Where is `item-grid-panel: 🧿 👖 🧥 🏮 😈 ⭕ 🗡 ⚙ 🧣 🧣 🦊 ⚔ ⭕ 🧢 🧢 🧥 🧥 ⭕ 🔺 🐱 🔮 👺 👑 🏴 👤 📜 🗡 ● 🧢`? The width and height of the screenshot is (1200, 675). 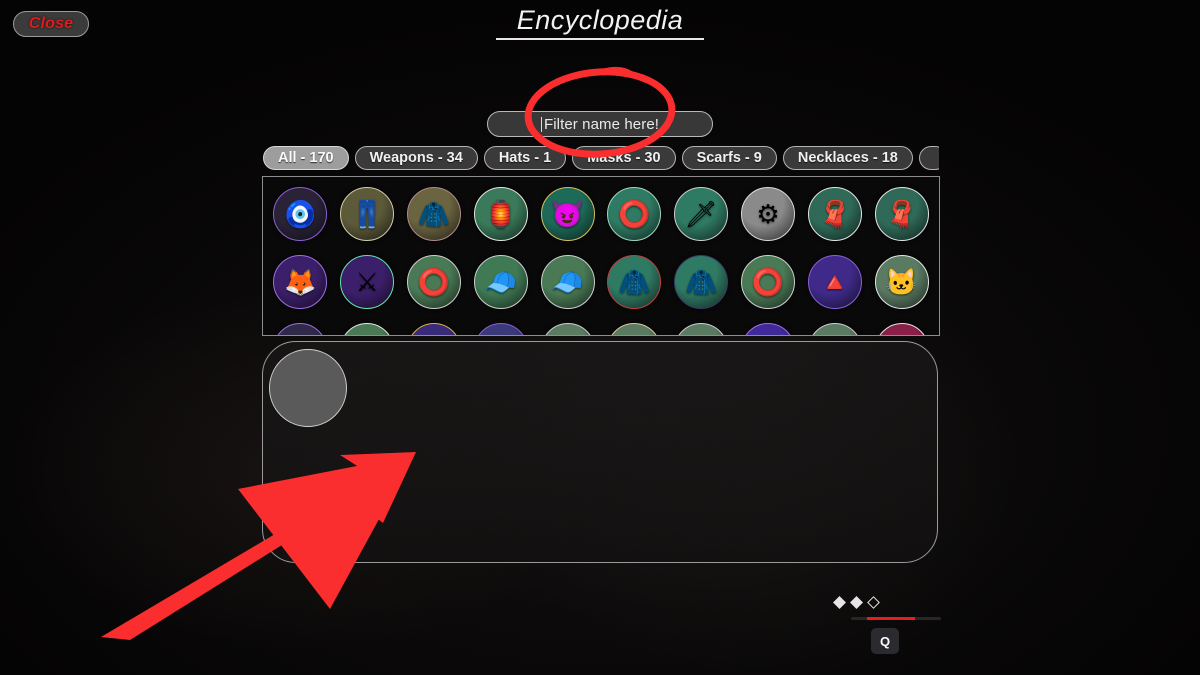 item-grid-panel: 🧿 👖 🧥 🏮 😈 ⭕ 🗡 ⚙ 🧣 🧣 🦊 ⚔ ⭕ 🧢 🧢 🧥 🧥 ⭕ 🔺 🐱 🔮 👺 👑 🏴 👤 📜 🗡 ● 🧢 is located at coordinates (601, 256).